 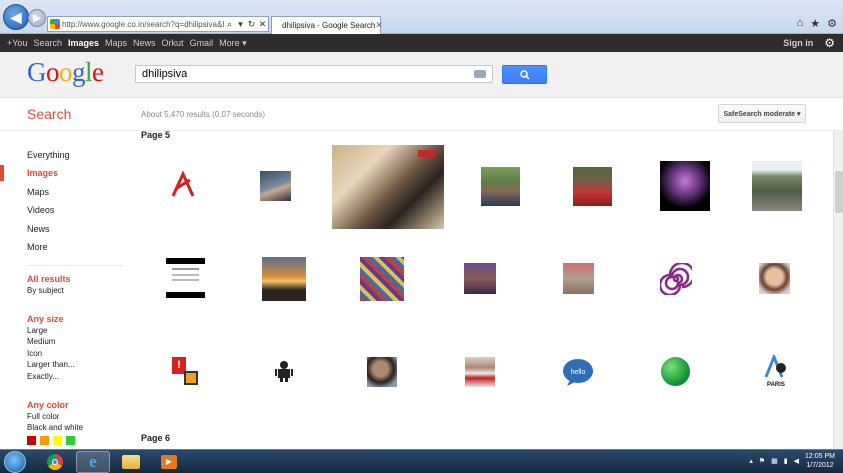 What do you see at coordinates (45, 319) in the screenshot?
I see `filter-any-size: Any size` at bounding box center [45, 319].